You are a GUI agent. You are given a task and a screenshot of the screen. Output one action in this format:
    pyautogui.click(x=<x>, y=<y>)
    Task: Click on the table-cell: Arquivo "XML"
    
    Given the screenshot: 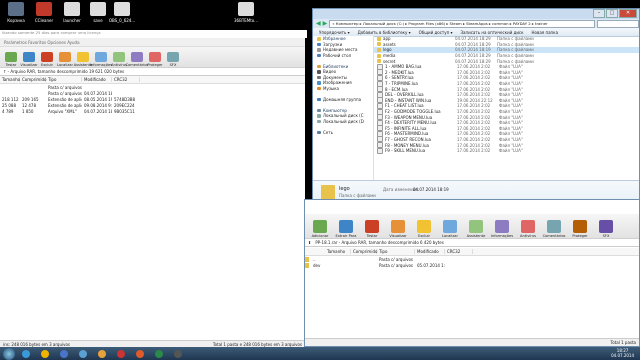 What is the action you would take?
    pyautogui.click(x=62, y=111)
    